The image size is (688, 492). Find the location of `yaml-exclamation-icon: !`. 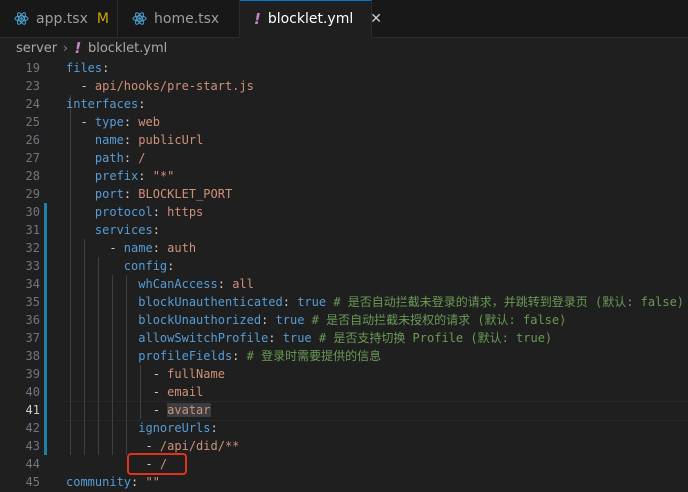

yaml-exclamation-icon: ! is located at coordinates (257, 19).